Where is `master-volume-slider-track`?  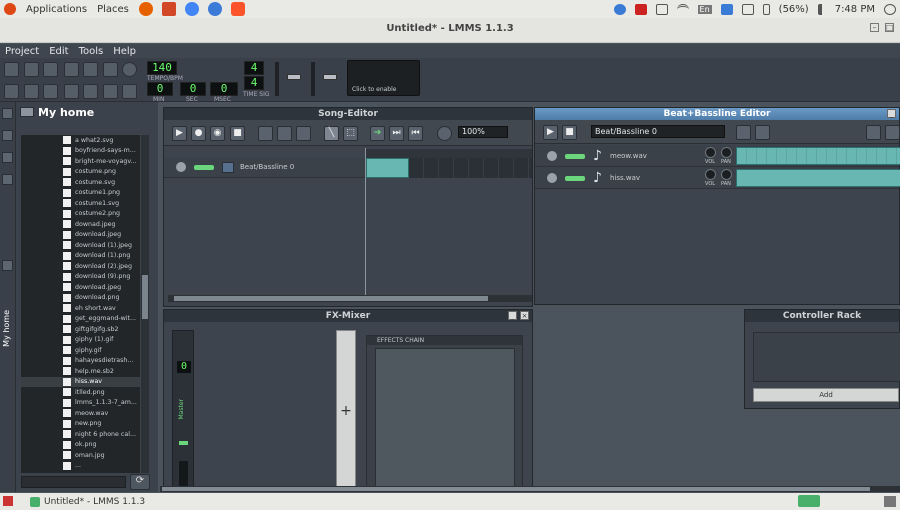 master-volume-slider-track is located at coordinates (277, 79).